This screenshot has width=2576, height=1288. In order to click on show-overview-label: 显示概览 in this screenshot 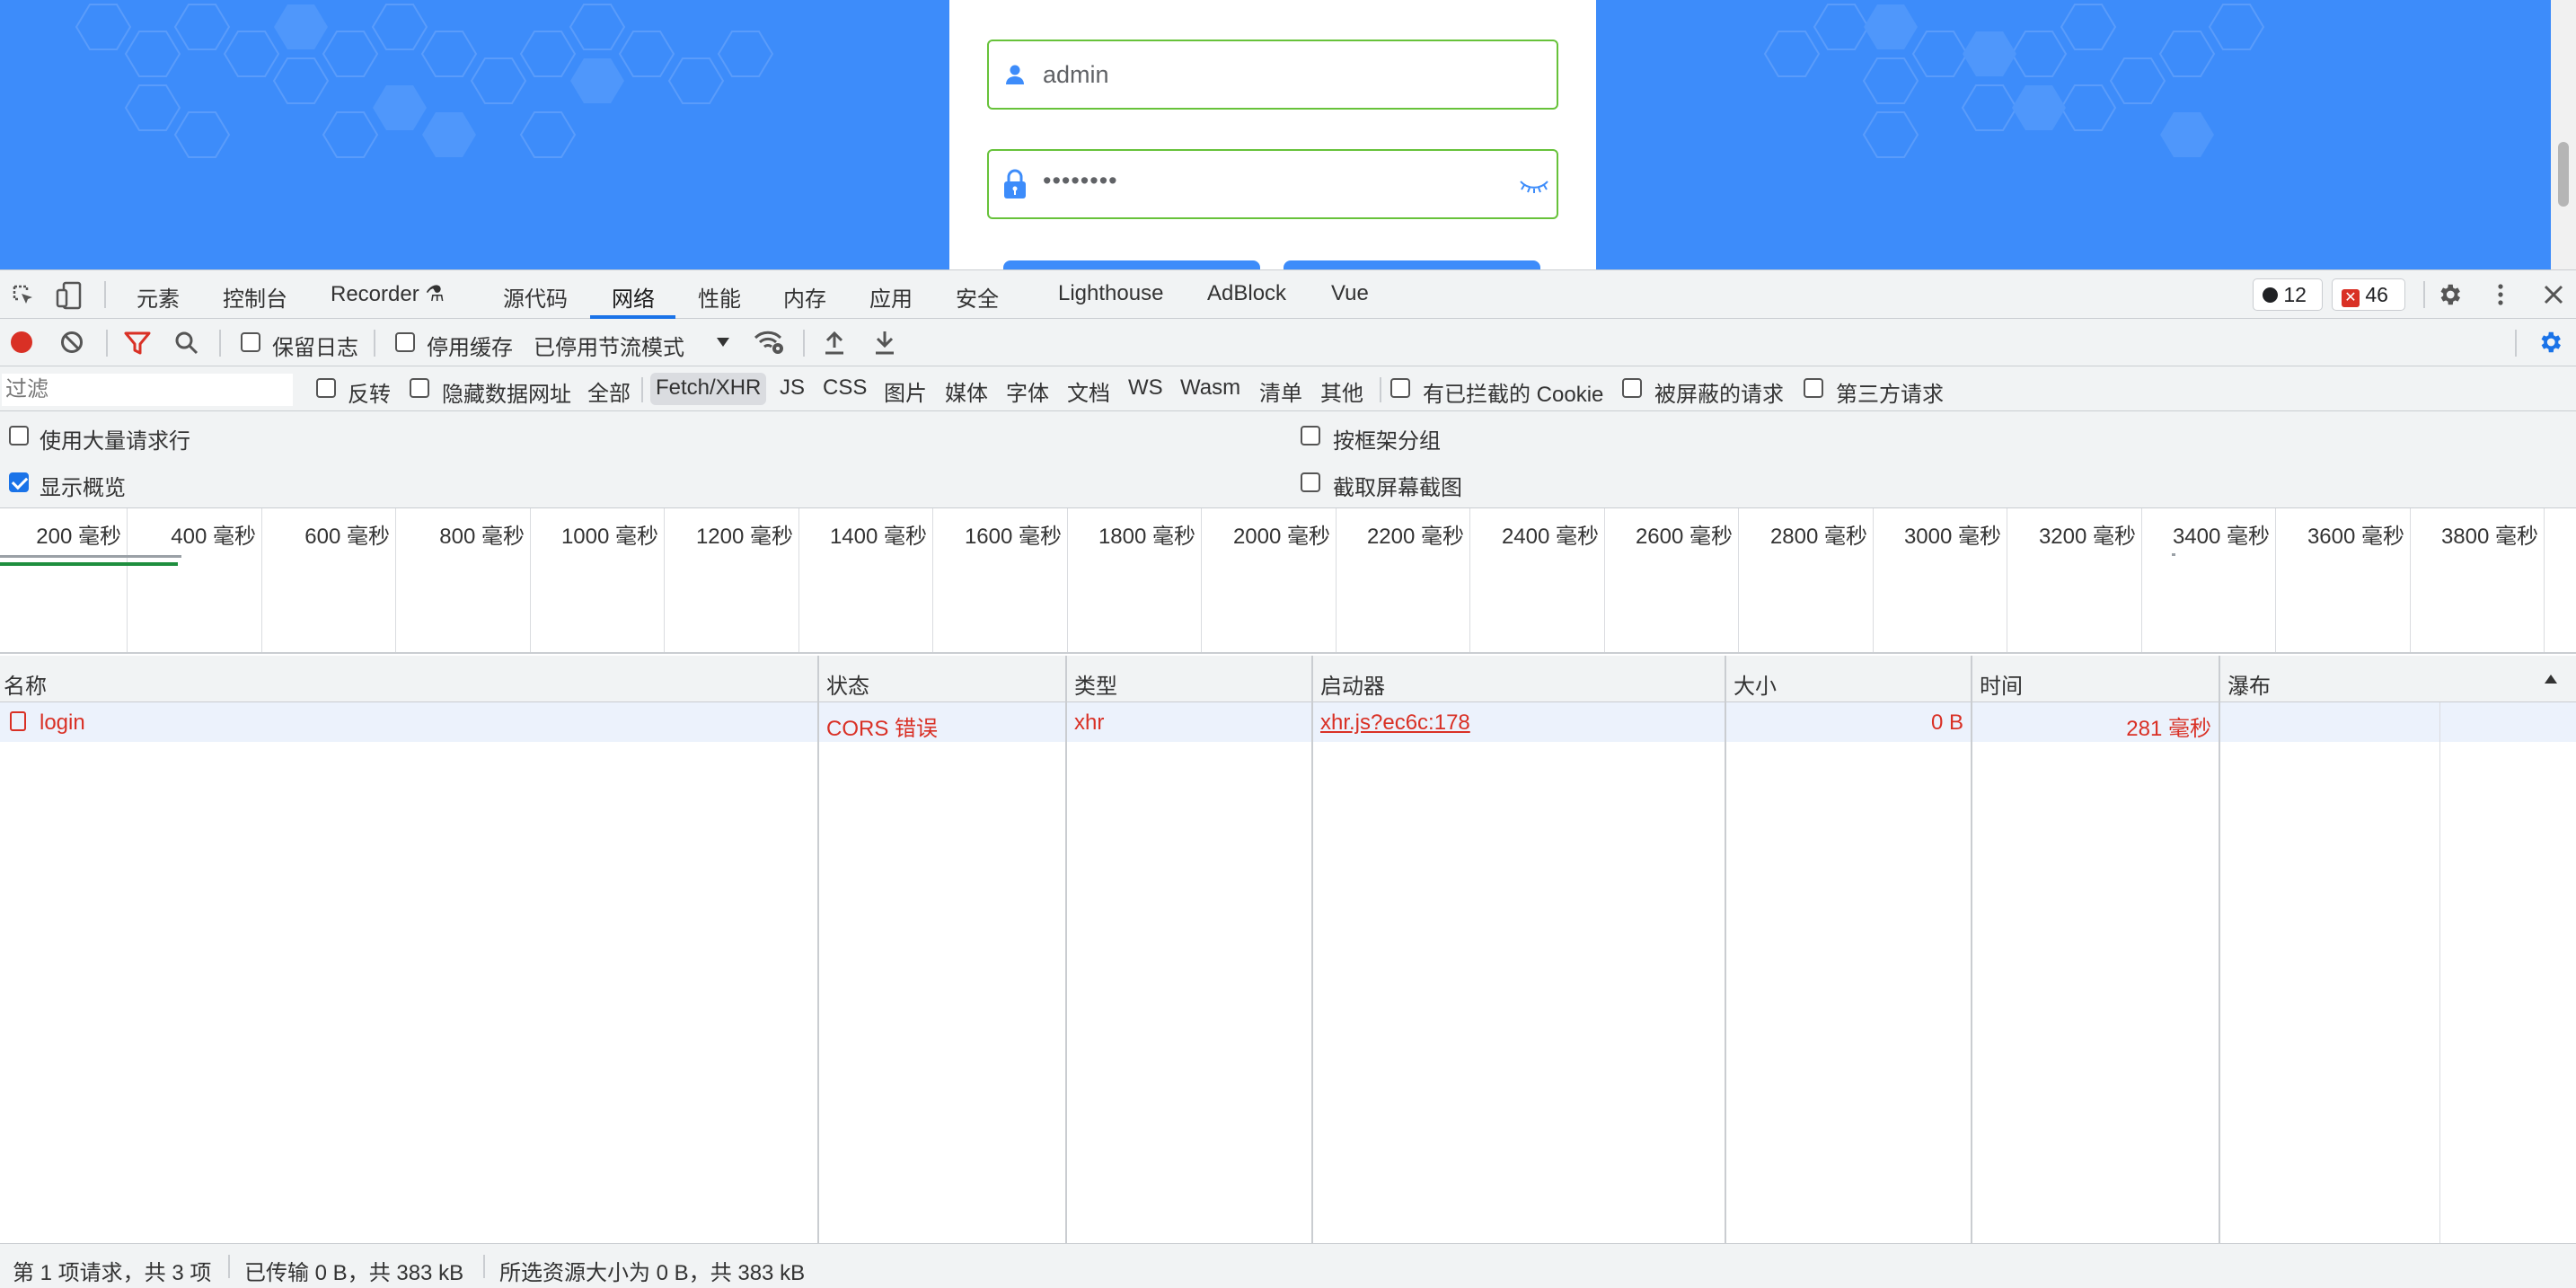, I will do `click(83, 488)`.